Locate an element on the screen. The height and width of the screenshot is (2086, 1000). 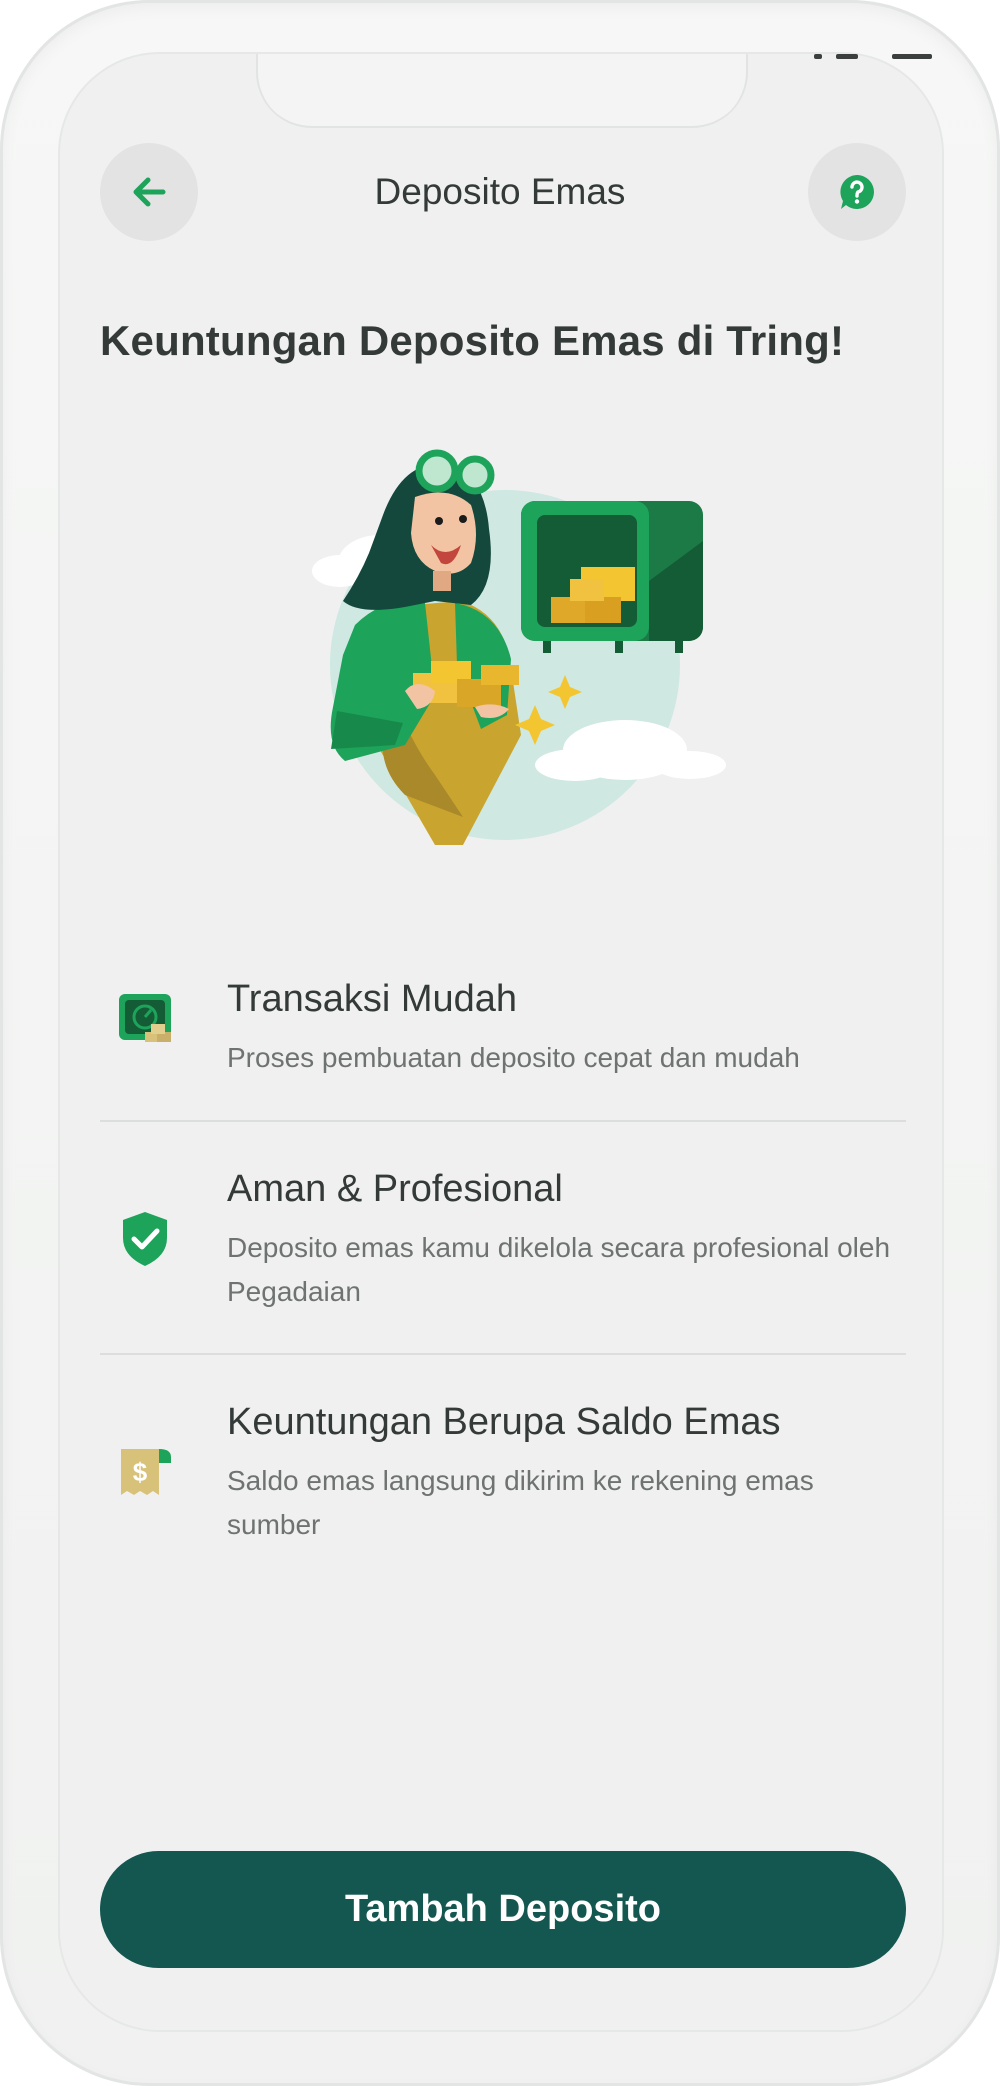
tambah-deposito-button: Tambah Deposito is located at coordinates (503, 1909).